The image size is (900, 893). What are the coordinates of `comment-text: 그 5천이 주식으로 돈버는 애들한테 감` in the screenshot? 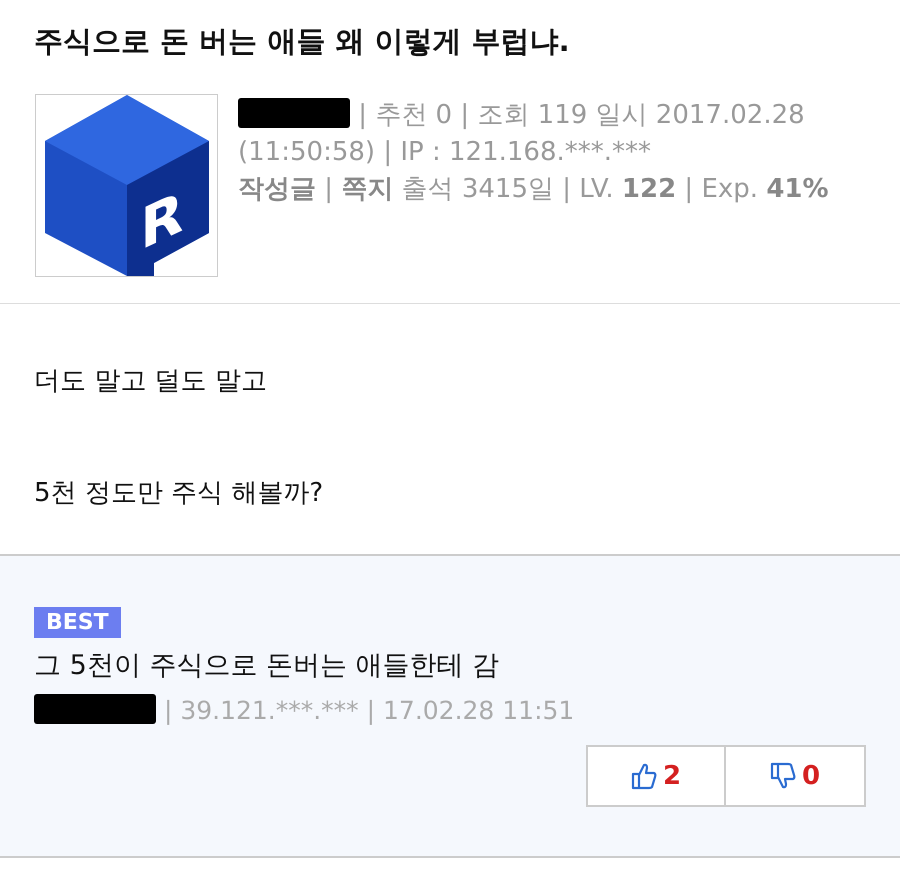 It's located at (267, 666).